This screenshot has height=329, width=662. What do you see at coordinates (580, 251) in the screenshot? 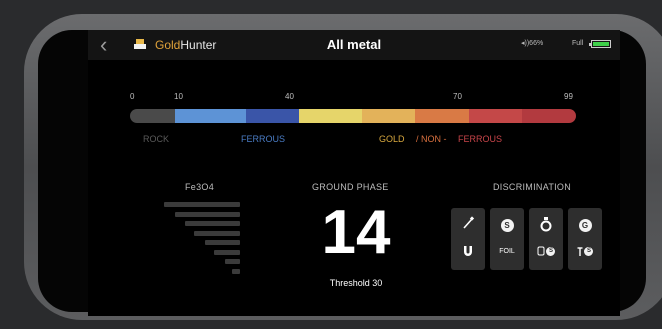
I see `pulltab-icon` at bounding box center [580, 251].